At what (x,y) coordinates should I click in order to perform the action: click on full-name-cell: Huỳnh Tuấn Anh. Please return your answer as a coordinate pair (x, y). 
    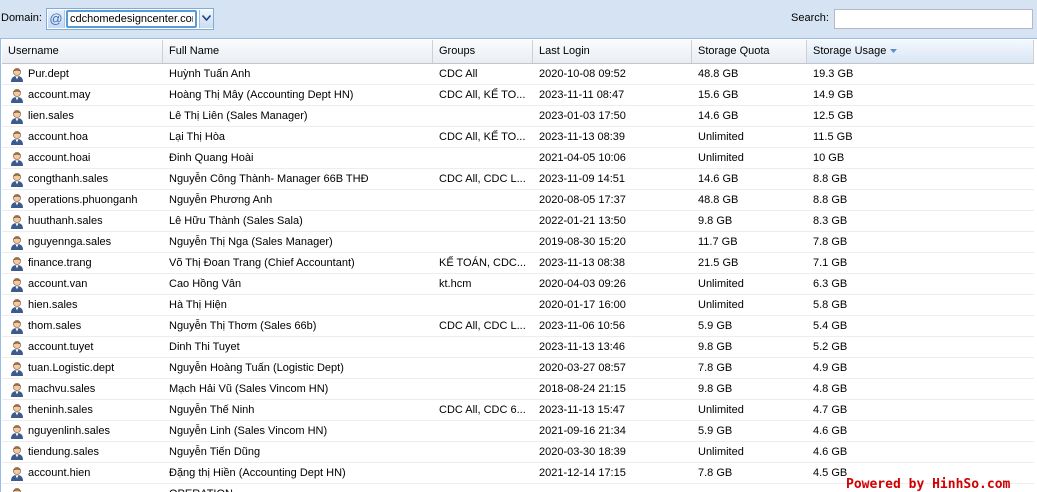
    Looking at the image, I should click on (210, 74).